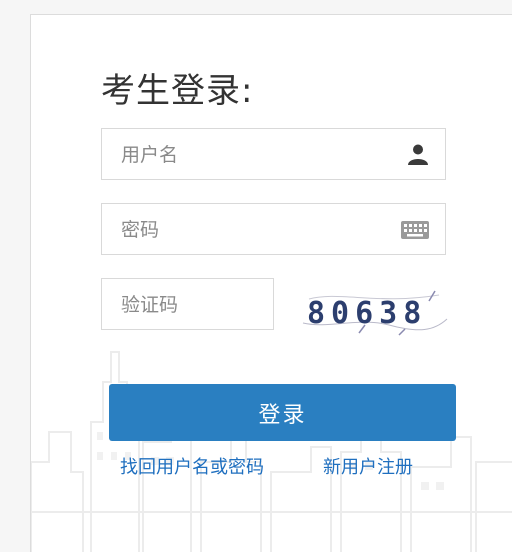 The height and width of the screenshot is (552, 512). I want to click on captcha-input, so click(191, 305).